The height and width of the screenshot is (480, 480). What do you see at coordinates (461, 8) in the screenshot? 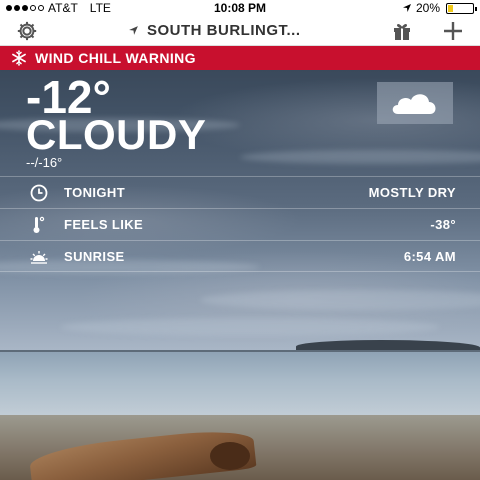
I see `battery-icon` at bounding box center [461, 8].